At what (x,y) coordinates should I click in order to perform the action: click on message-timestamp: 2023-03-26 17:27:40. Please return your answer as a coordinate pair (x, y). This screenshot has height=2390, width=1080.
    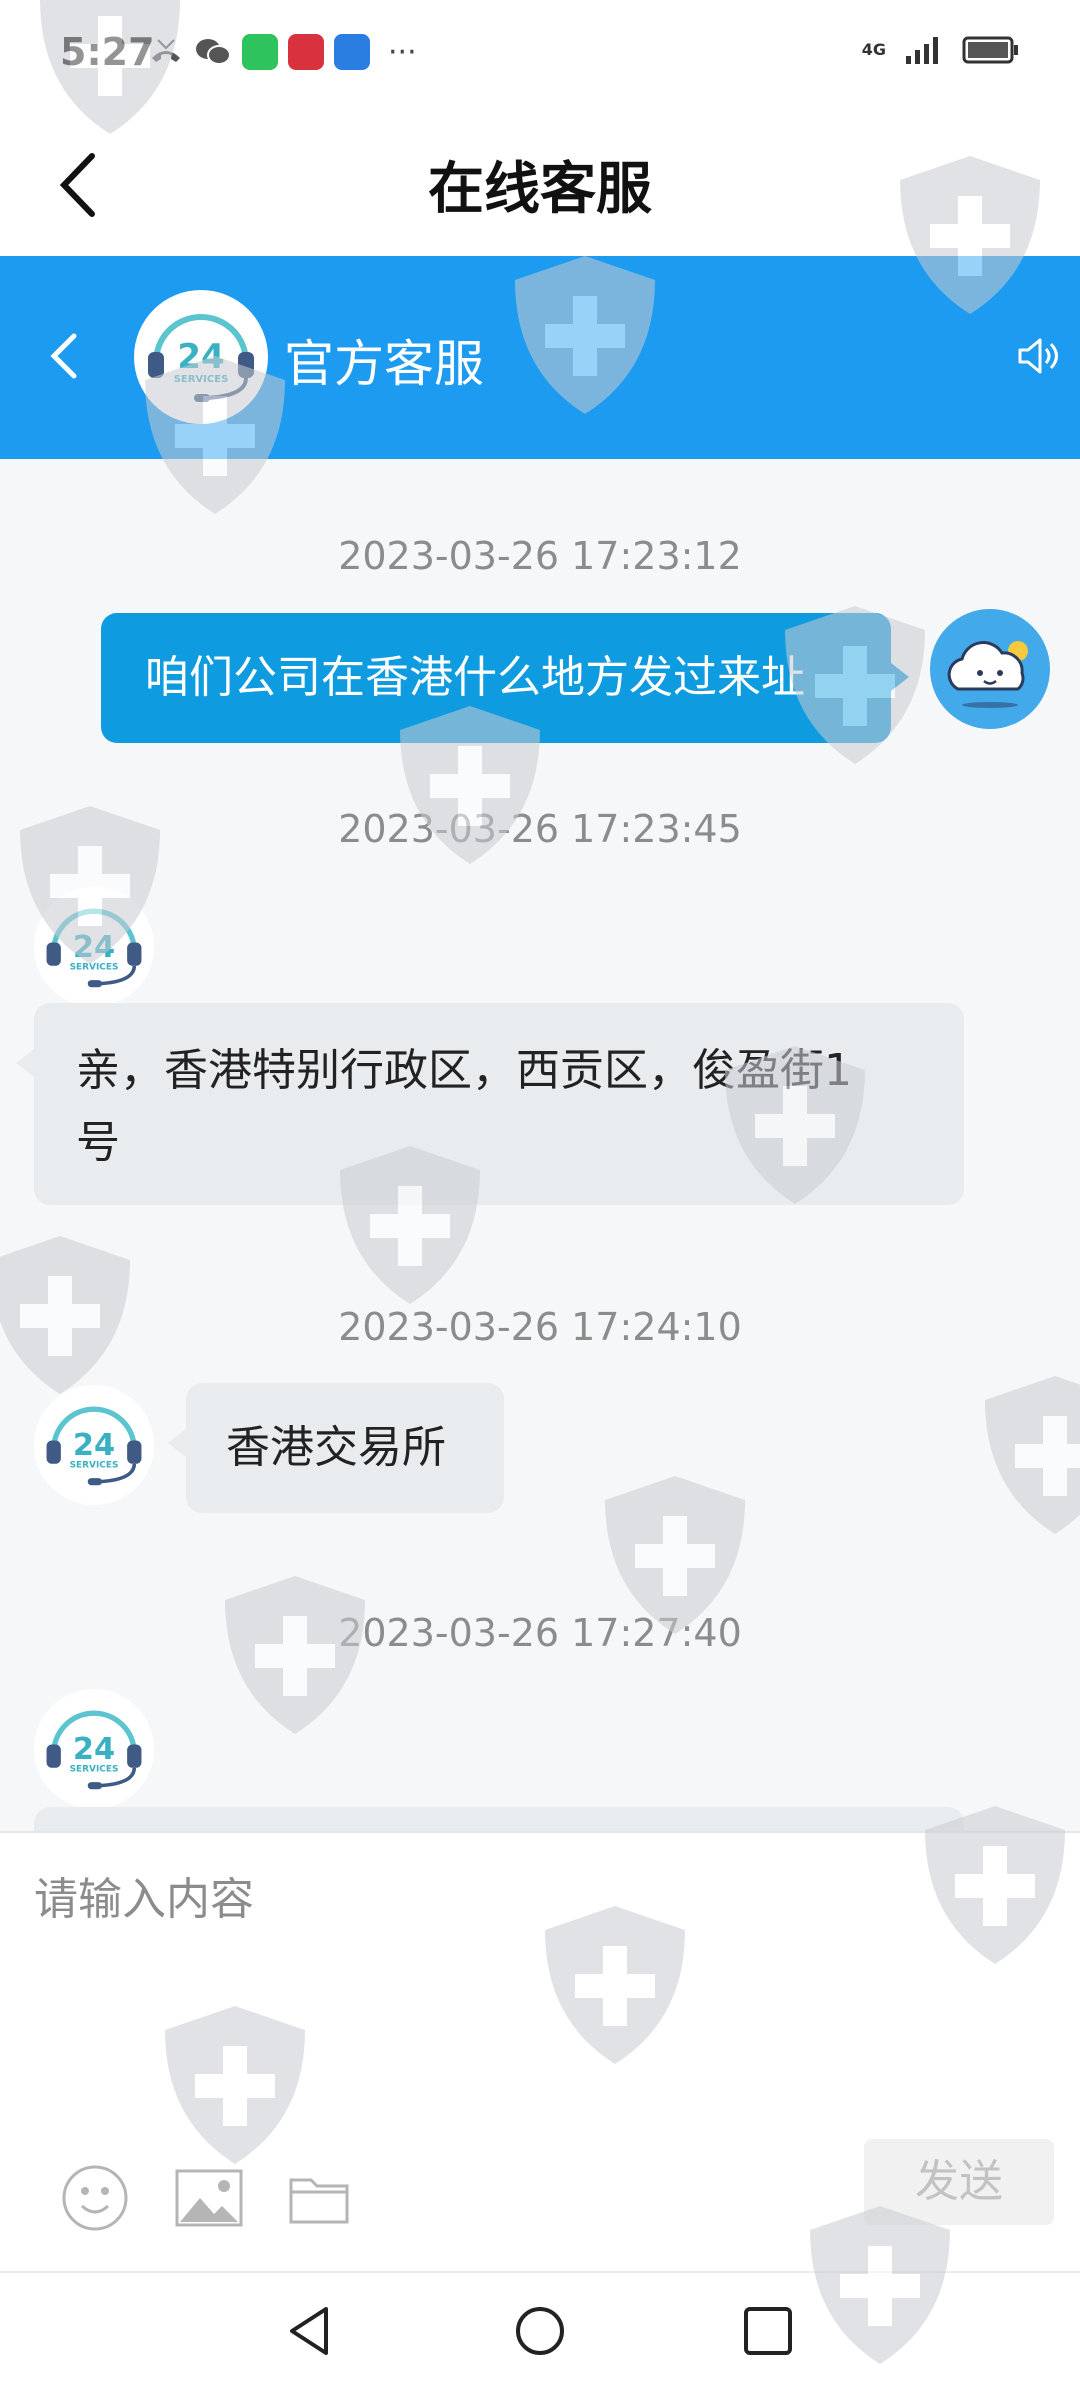
    Looking at the image, I should click on (540, 1633).